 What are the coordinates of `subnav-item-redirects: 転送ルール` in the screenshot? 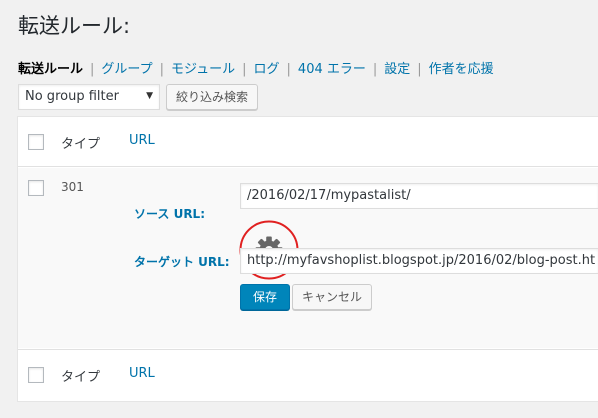 It's located at (50, 69).